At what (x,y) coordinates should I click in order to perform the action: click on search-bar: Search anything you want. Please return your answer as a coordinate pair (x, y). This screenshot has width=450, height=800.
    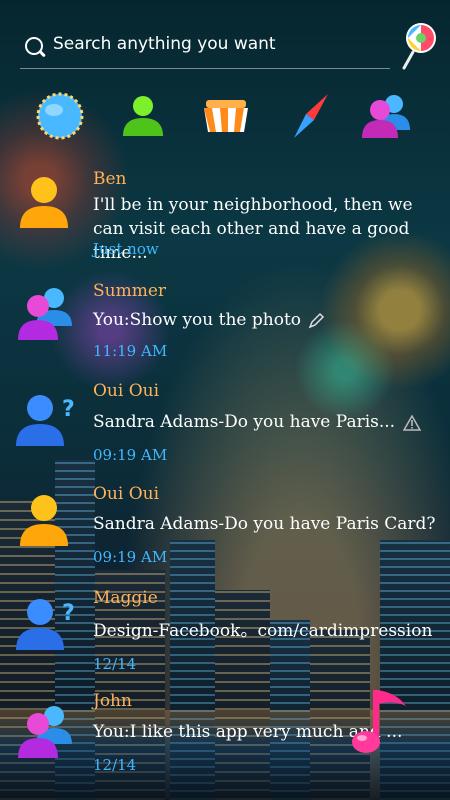
    Looking at the image, I should click on (205, 48).